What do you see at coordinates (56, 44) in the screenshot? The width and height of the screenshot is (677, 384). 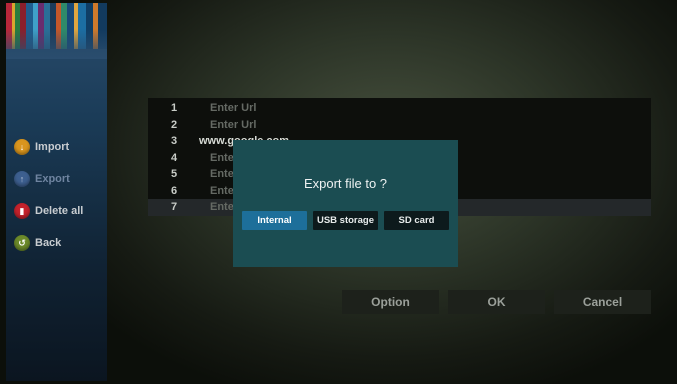 I see `banner-fade` at bounding box center [56, 44].